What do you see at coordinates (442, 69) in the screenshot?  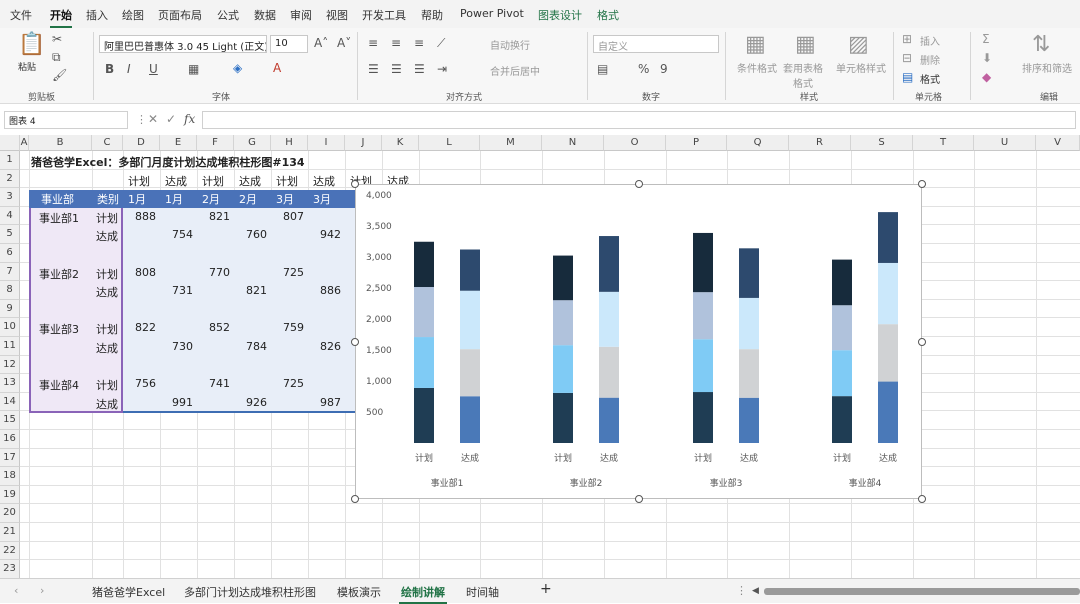 I see `indent-icon: ⇥` at bounding box center [442, 69].